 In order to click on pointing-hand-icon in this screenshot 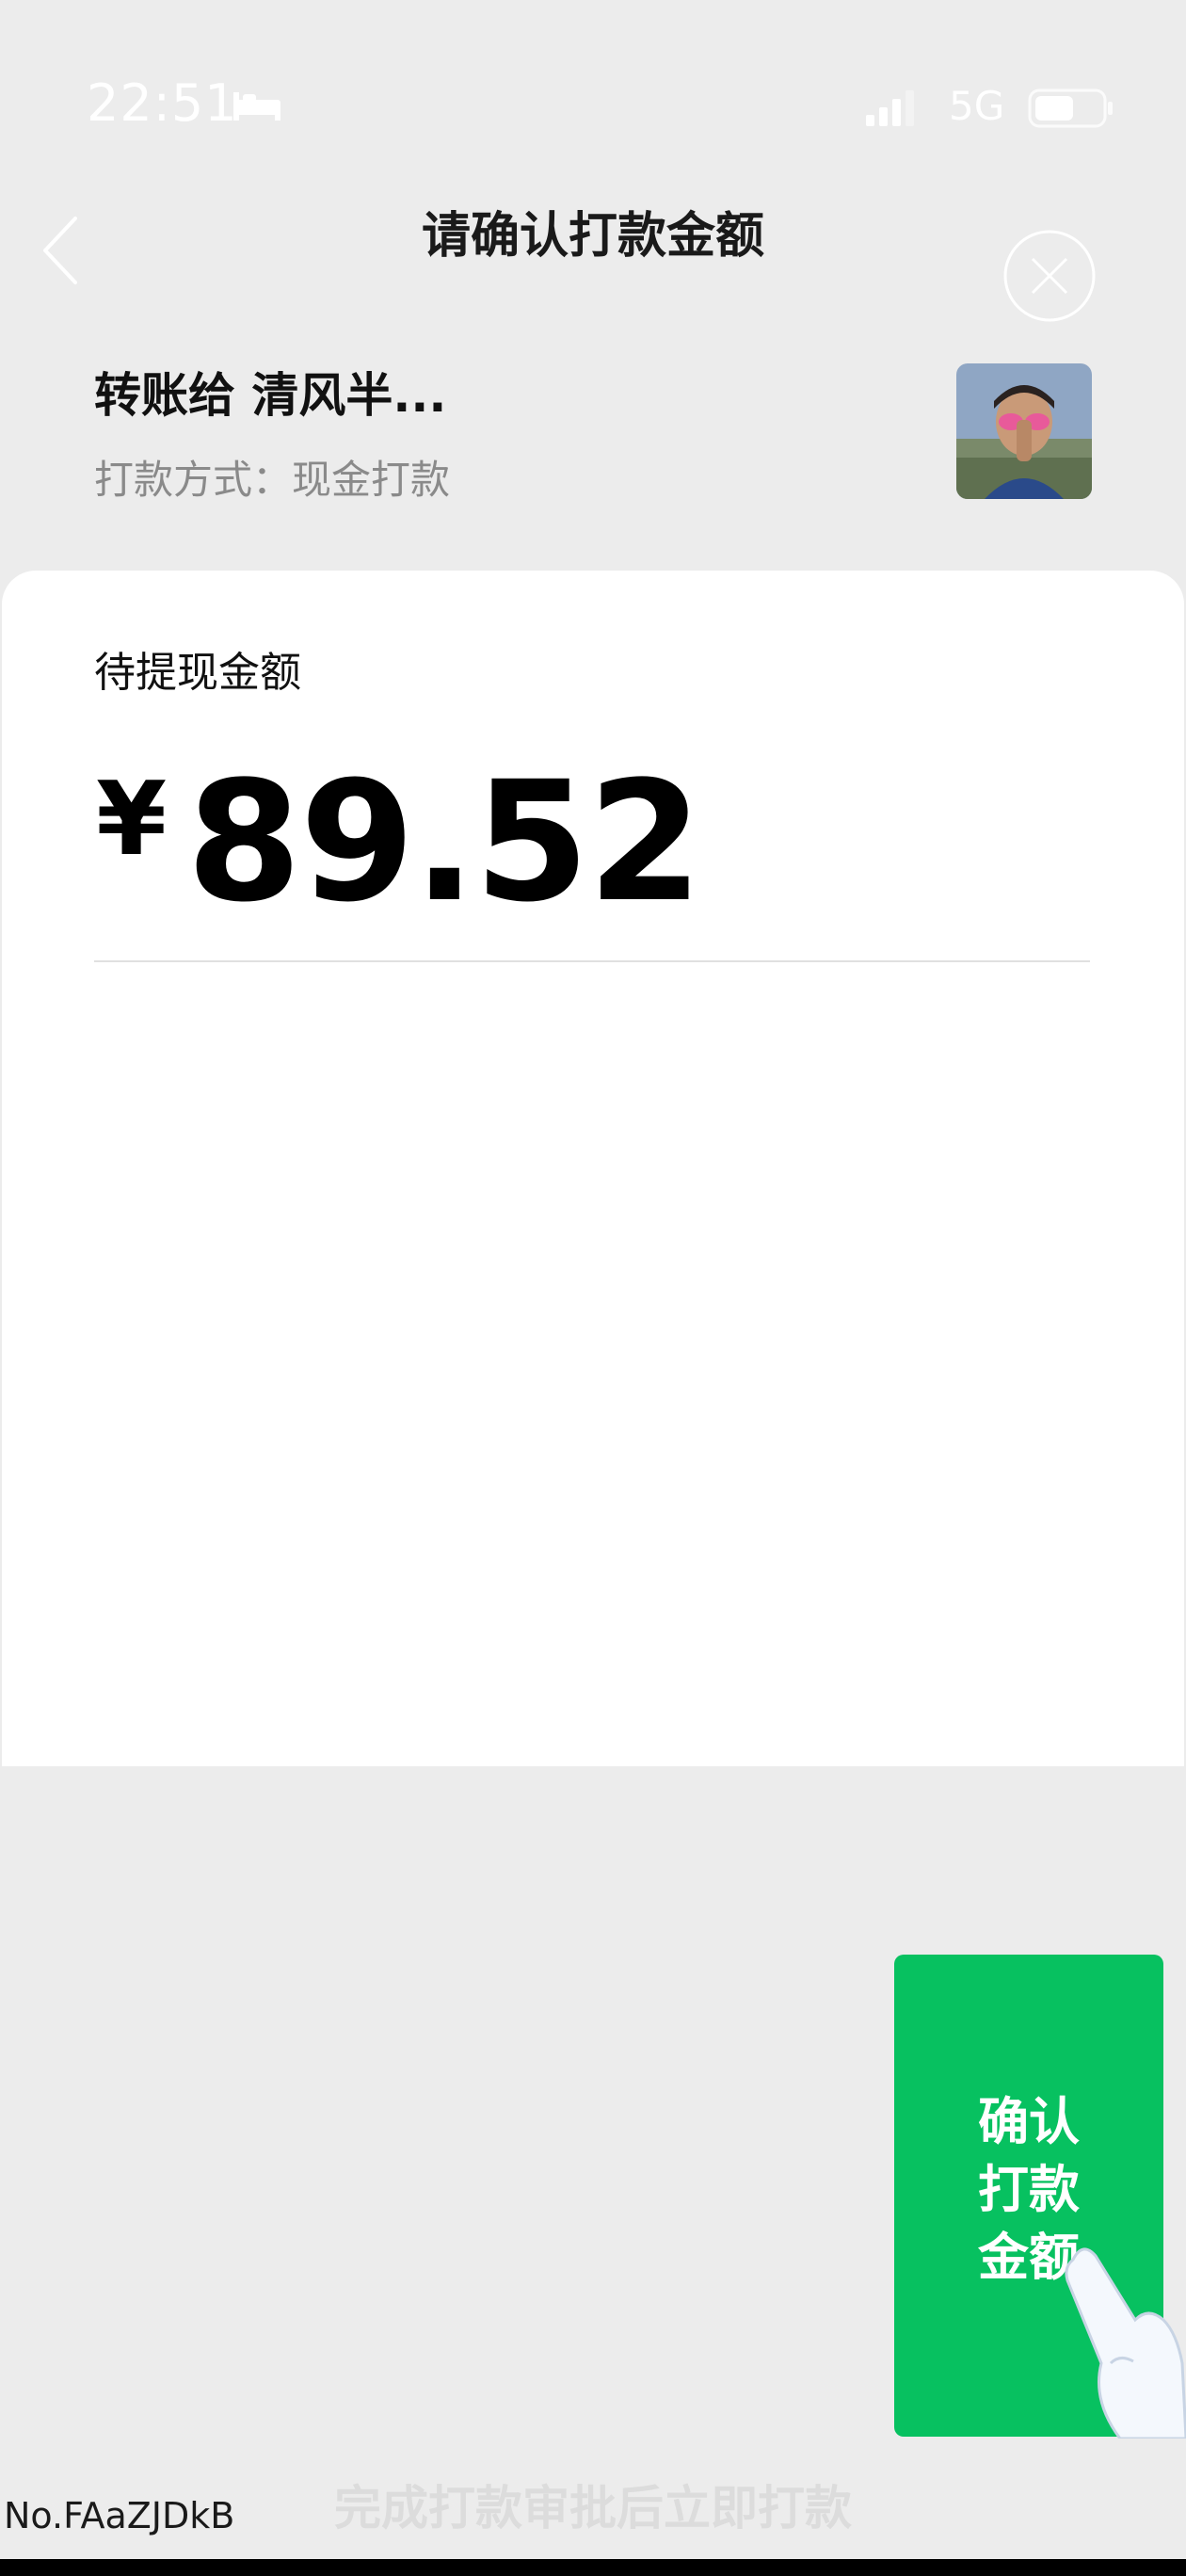, I will do `click(1125, 2343)`.